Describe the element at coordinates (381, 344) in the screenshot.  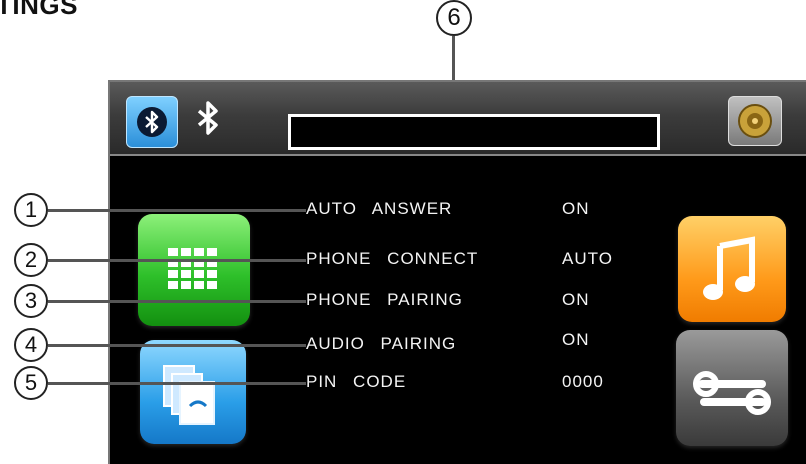
I see `audio-pairing-label: AUDIO PAIRING` at that location.